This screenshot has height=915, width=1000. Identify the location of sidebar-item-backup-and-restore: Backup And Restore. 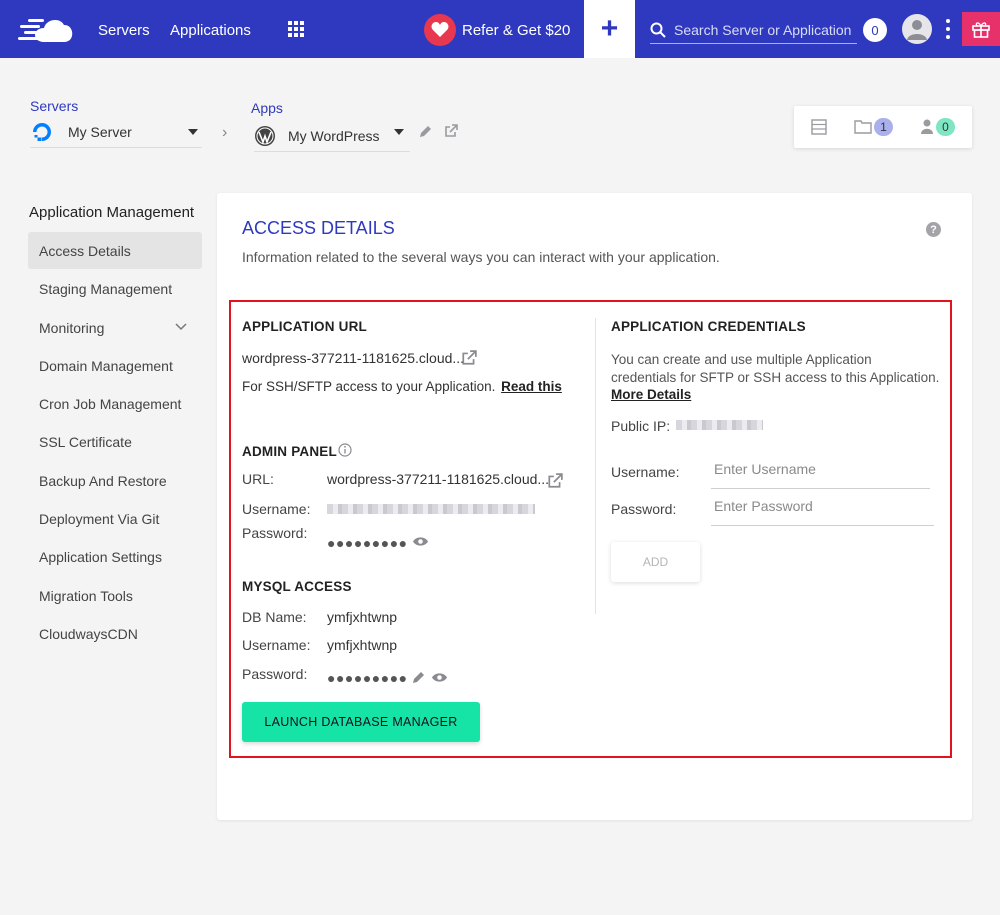
(115, 480).